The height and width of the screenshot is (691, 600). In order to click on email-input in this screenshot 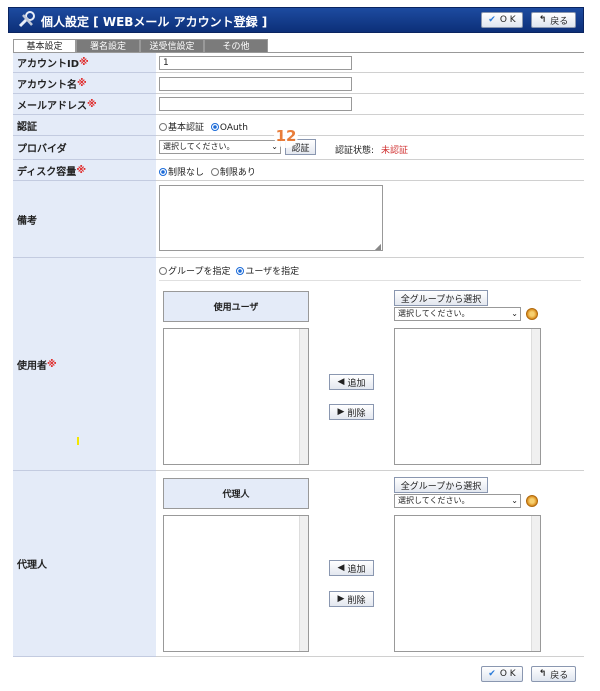, I will do `click(255, 104)`.